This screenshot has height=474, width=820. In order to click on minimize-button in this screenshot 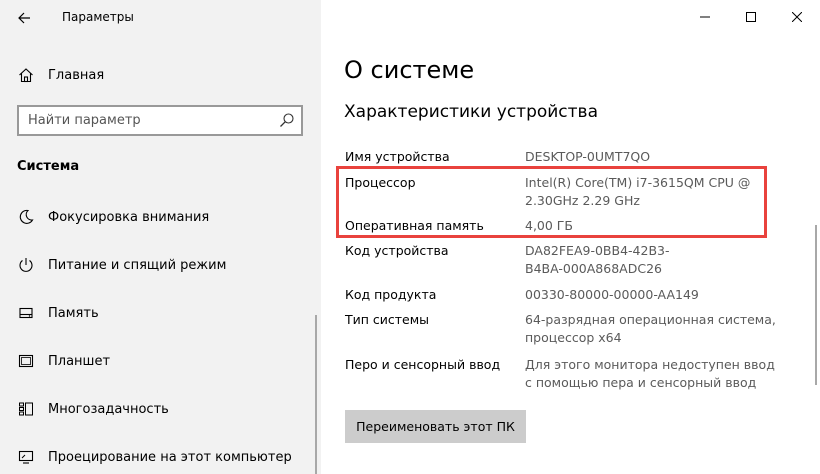, I will do `click(705, 17)`.